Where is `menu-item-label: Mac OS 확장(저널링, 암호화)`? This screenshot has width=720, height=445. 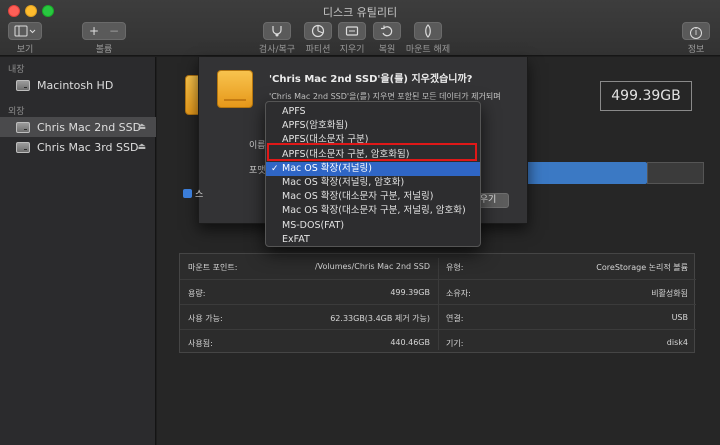 menu-item-label: Mac OS 확장(저널링, 암호화) is located at coordinates (343, 182).